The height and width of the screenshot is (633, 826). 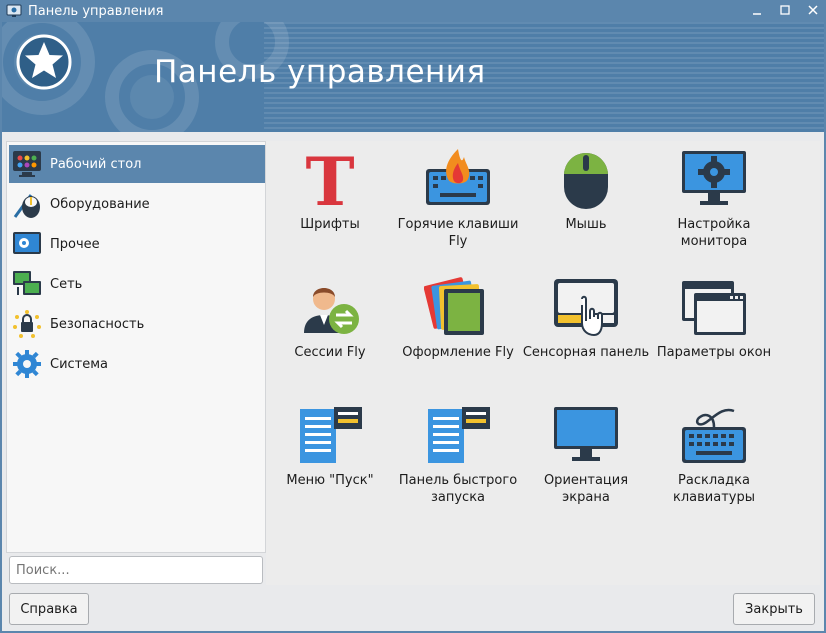 I want to click on start-menu-icon, so click(x=331, y=435).